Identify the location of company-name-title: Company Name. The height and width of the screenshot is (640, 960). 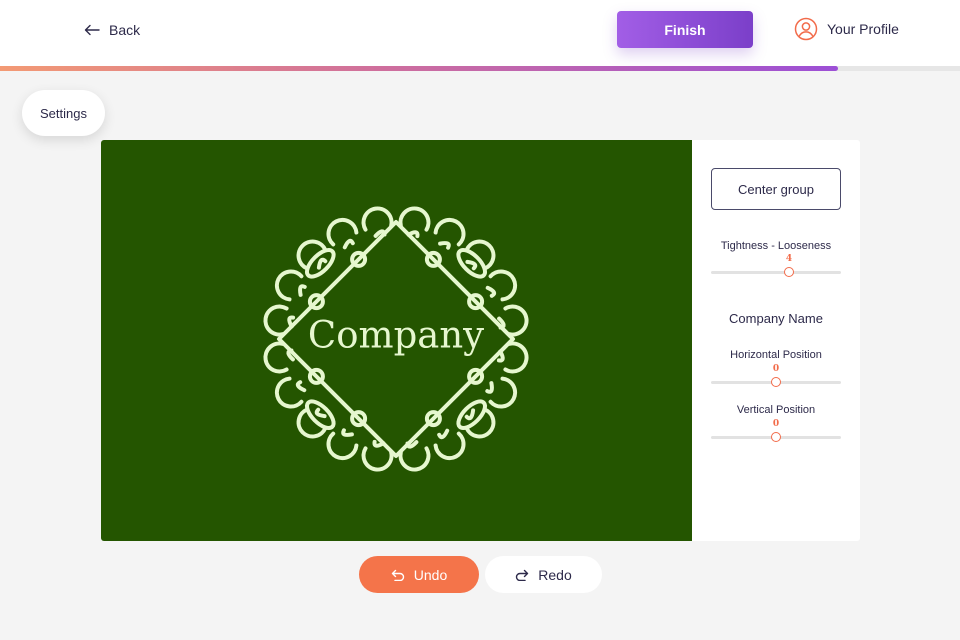
(776, 318).